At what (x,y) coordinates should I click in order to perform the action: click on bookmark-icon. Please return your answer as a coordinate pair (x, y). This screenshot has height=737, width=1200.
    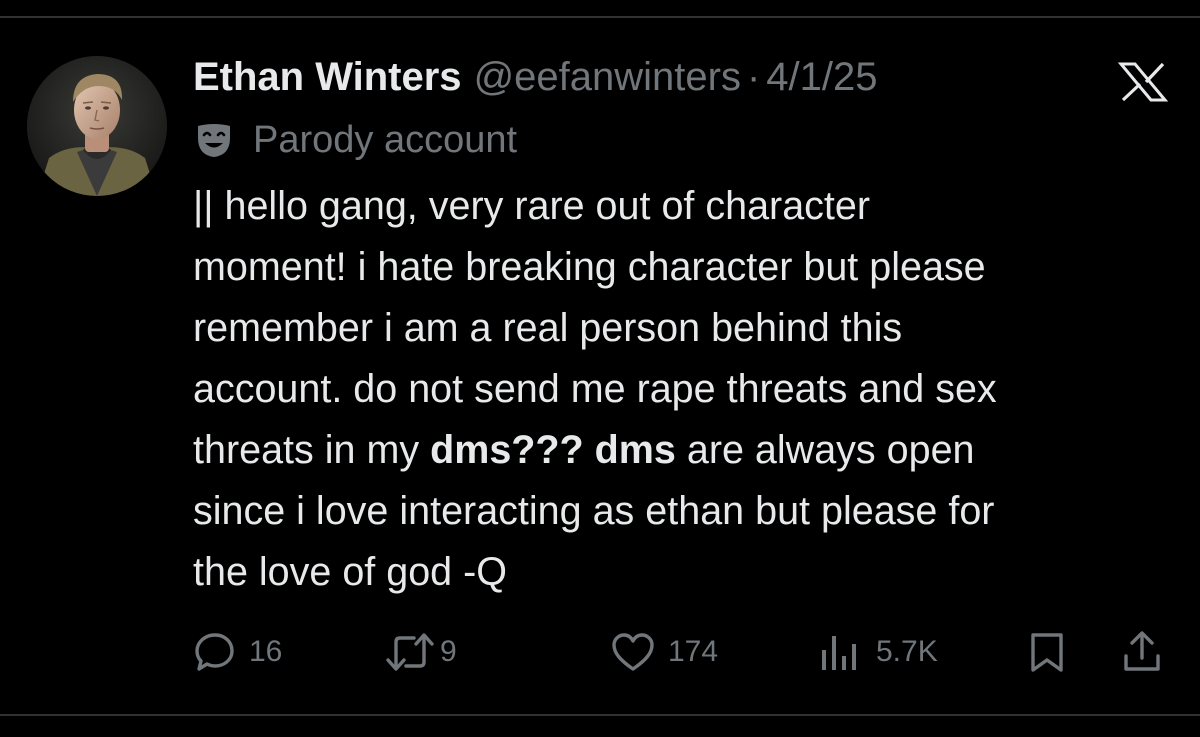
    Looking at the image, I should click on (1047, 652).